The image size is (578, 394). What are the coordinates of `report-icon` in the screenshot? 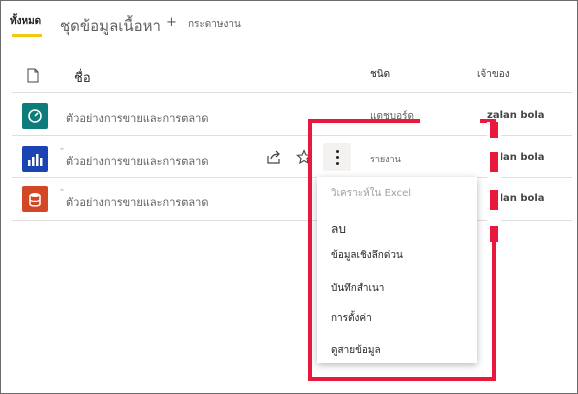 It's located at (35, 159).